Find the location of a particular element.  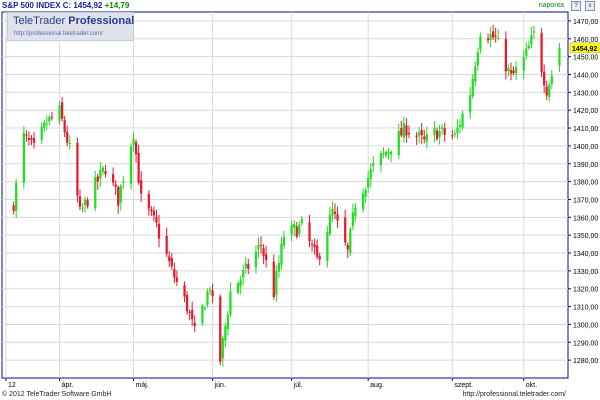

y-tick-label: 1390,00 is located at coordinates (585, 165).